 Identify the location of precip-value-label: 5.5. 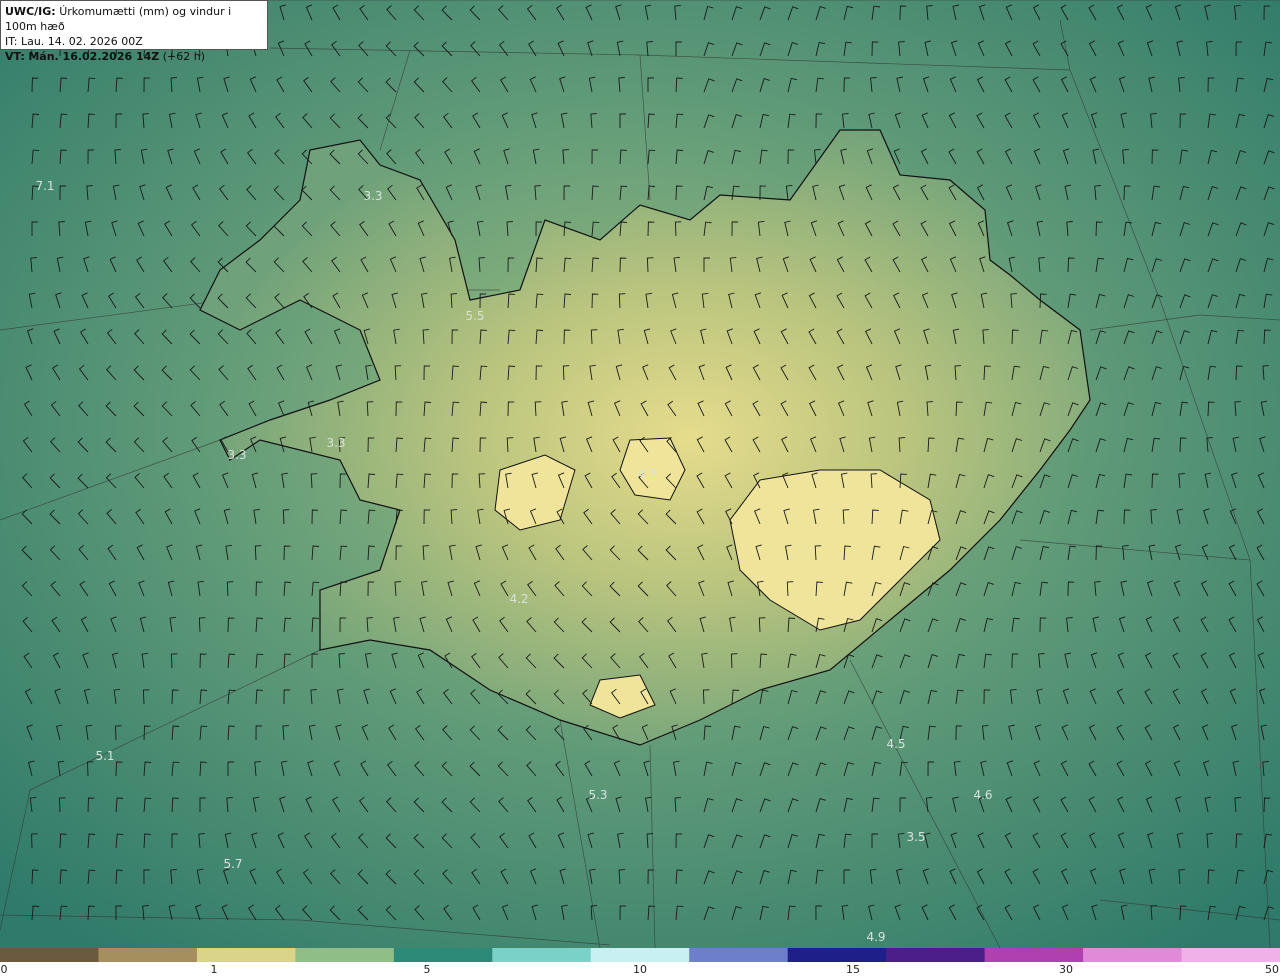
(474, 316).